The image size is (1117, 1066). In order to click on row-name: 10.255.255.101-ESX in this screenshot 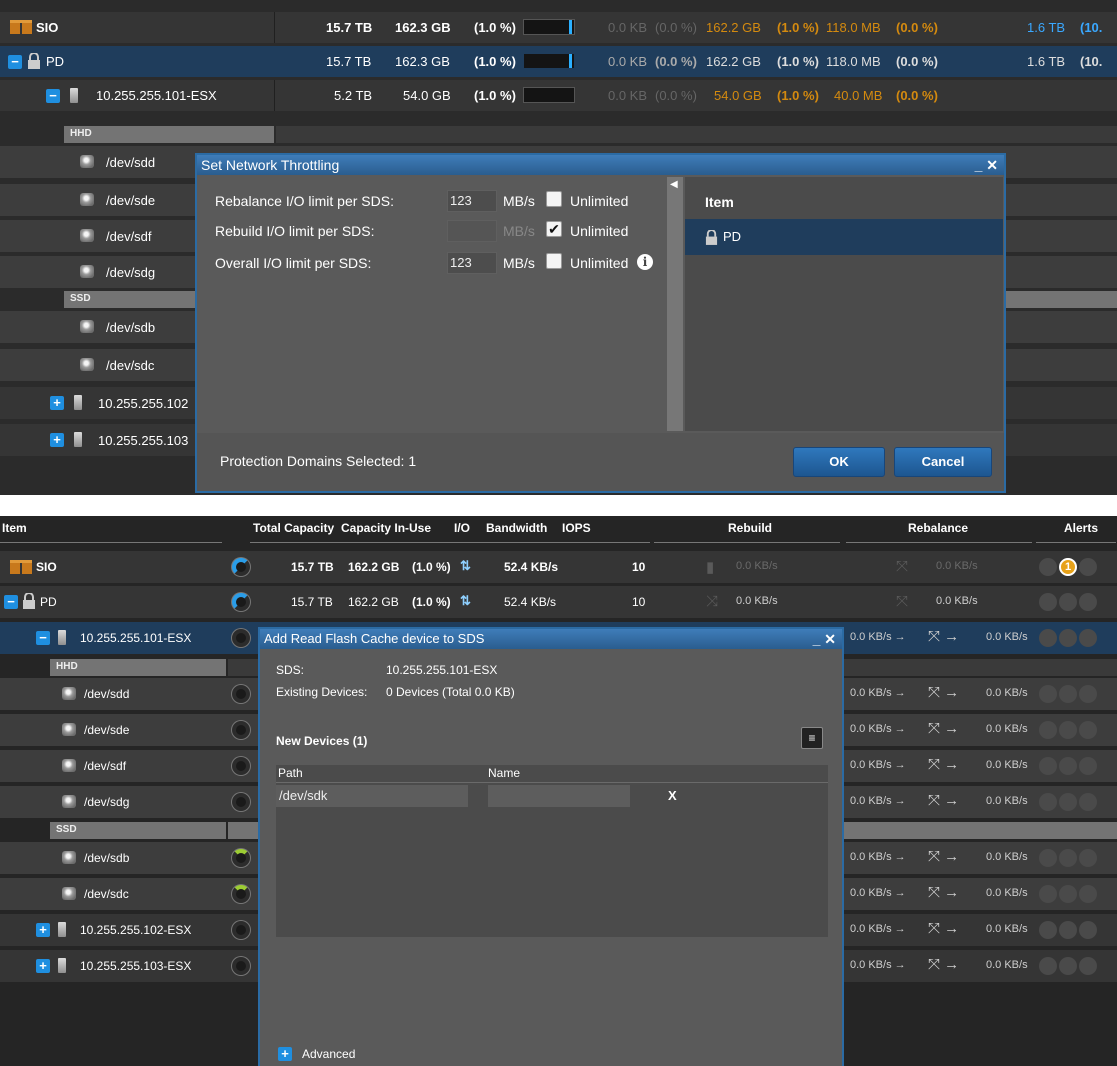, I will do `click(156, 95)`.